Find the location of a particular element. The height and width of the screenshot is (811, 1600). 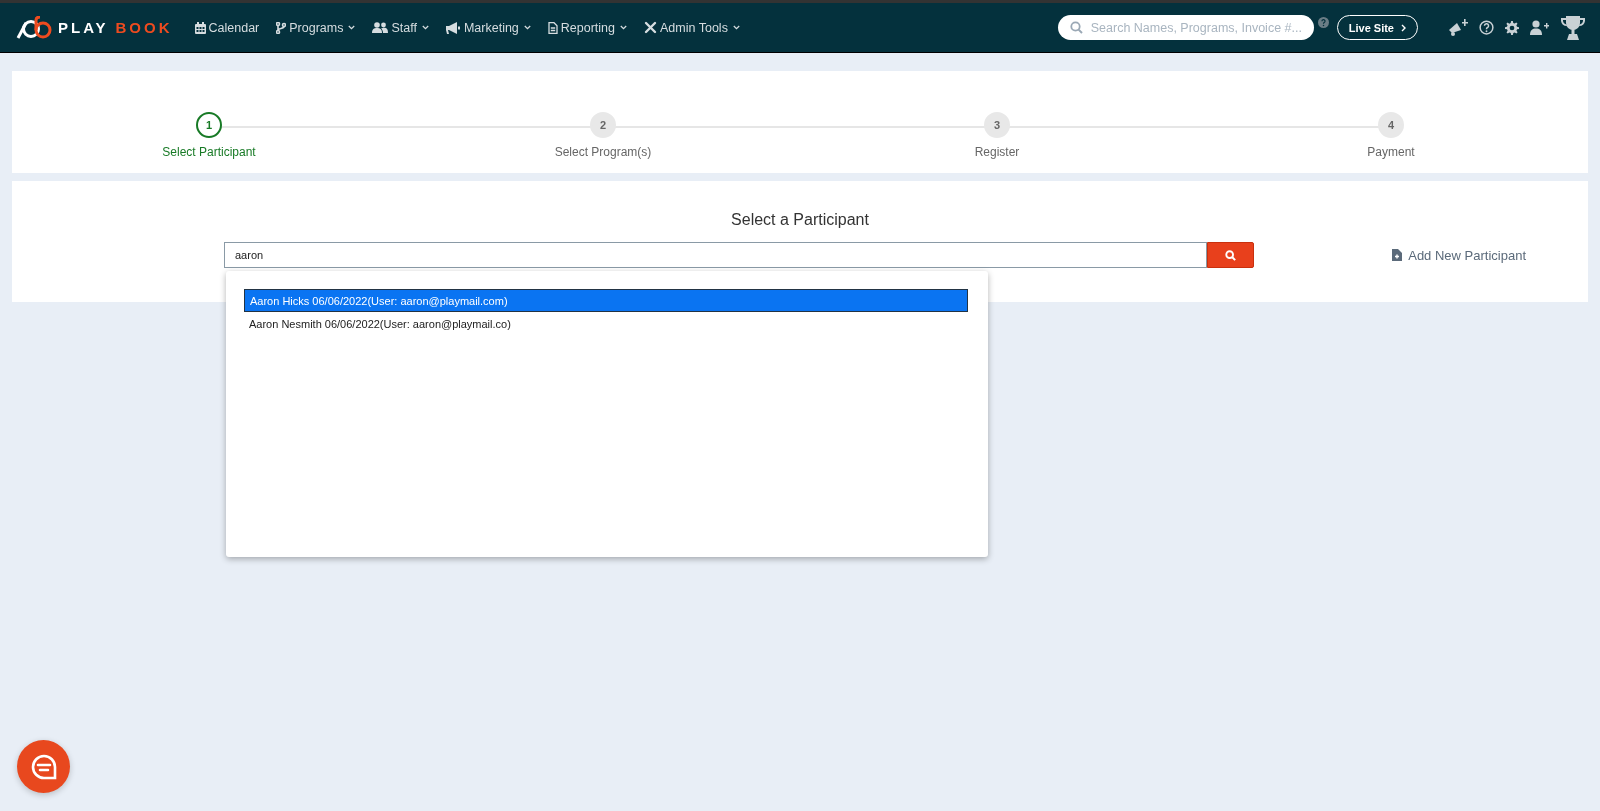

step-number: 2 is located at coordinates (603, 125).